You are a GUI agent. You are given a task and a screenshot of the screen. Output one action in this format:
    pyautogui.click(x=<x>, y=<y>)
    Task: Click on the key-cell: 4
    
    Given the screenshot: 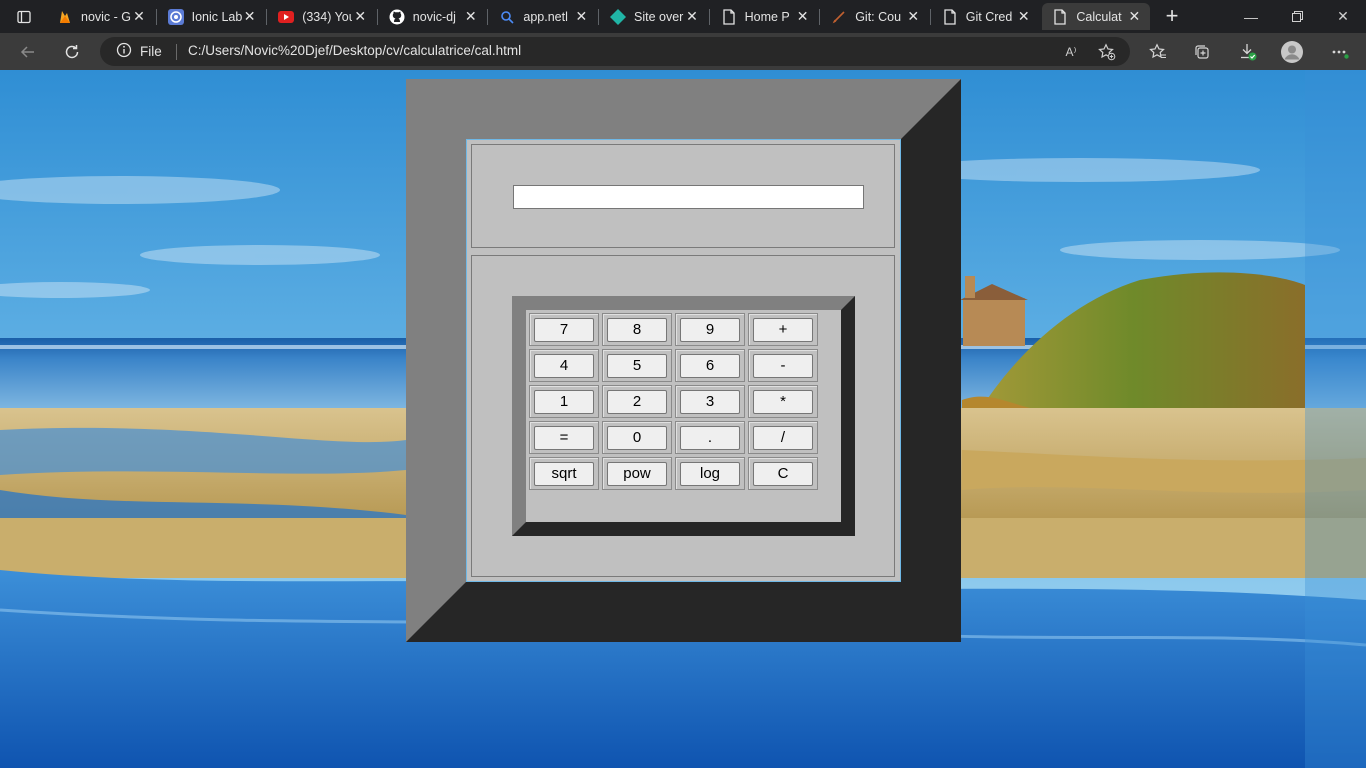 What is the action you would take?
    pyautogui.click(x=564, y=365)
    